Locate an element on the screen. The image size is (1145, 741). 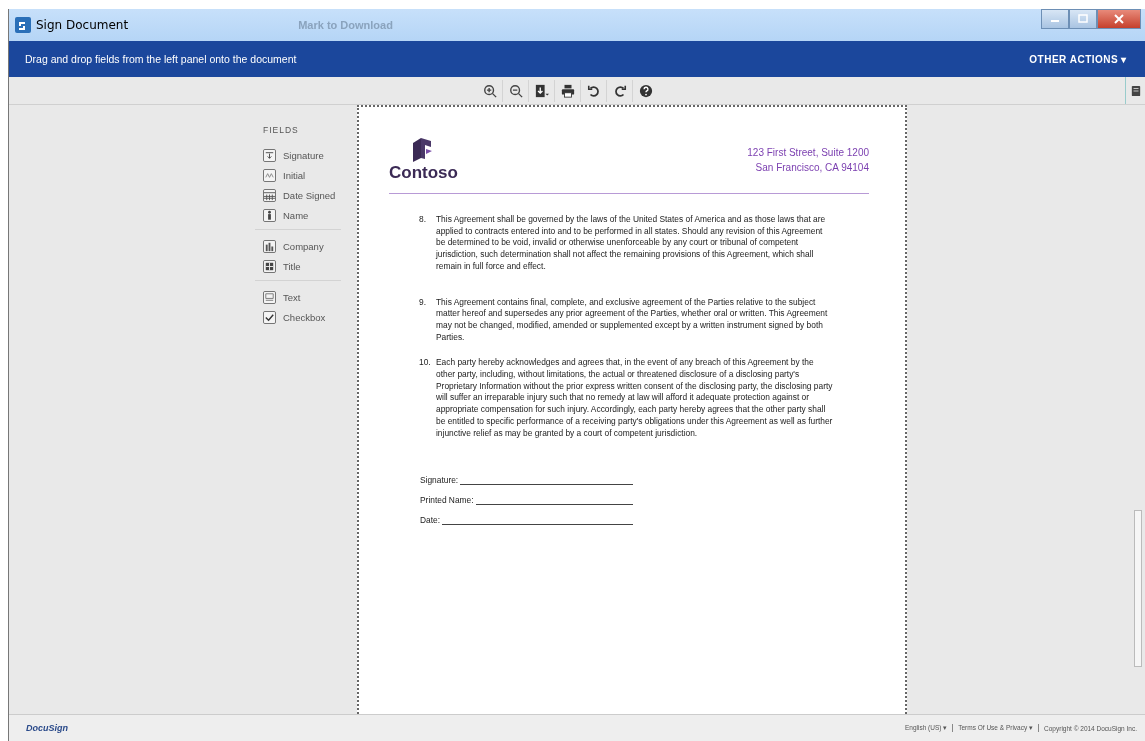
calendar-icon is located at coordinates (269, 195).